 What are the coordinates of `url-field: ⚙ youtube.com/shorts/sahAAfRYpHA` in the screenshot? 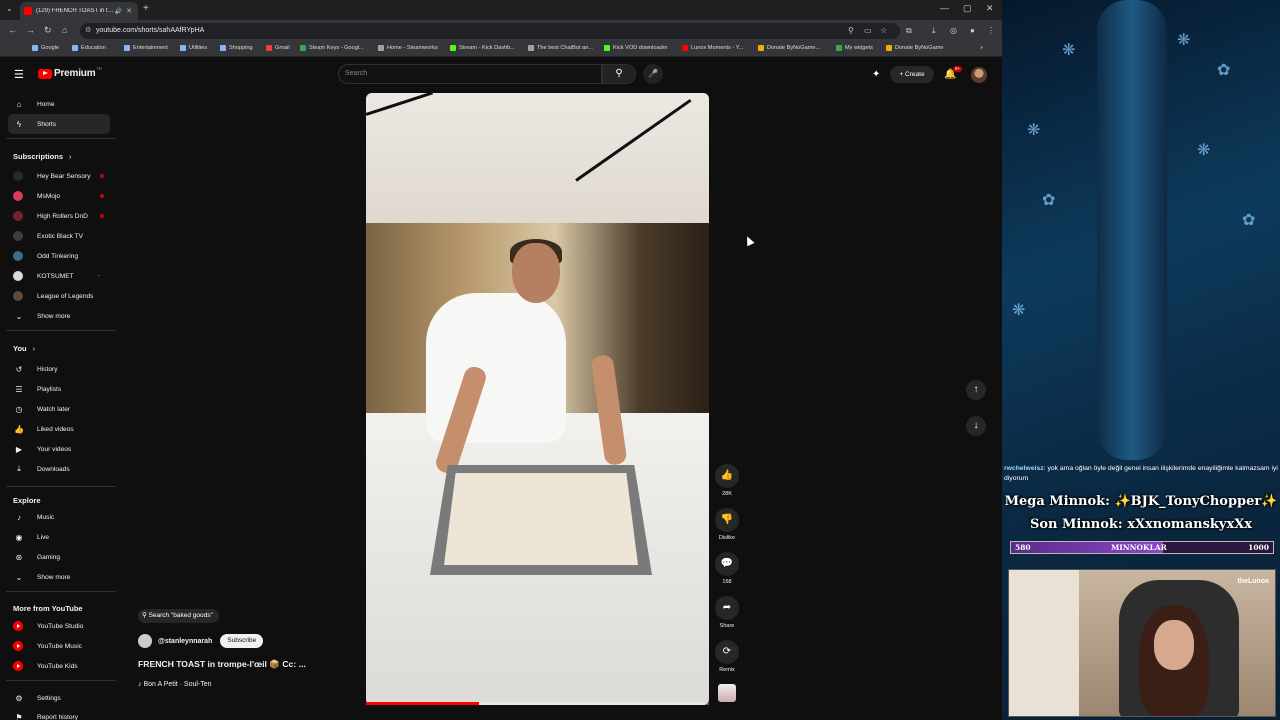 It's located at (490, 31).